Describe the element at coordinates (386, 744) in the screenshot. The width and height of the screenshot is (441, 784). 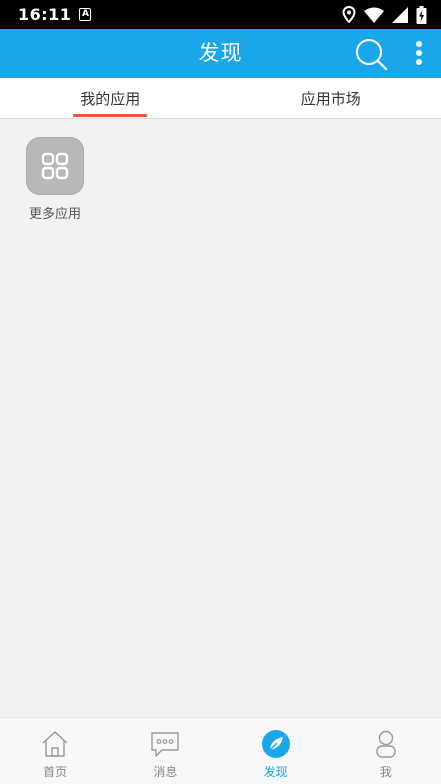
I see `person-icon` at that location.